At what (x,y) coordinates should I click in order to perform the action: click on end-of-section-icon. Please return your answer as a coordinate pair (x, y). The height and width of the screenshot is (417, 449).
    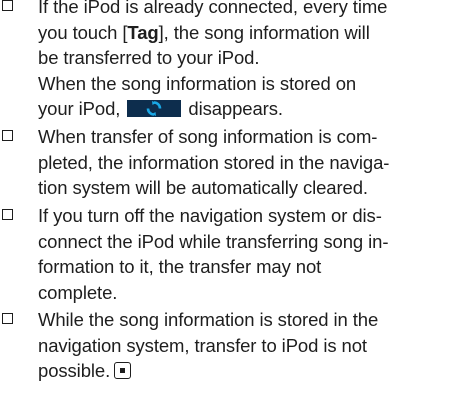
    Looking at the image, I should click on (123, 370).